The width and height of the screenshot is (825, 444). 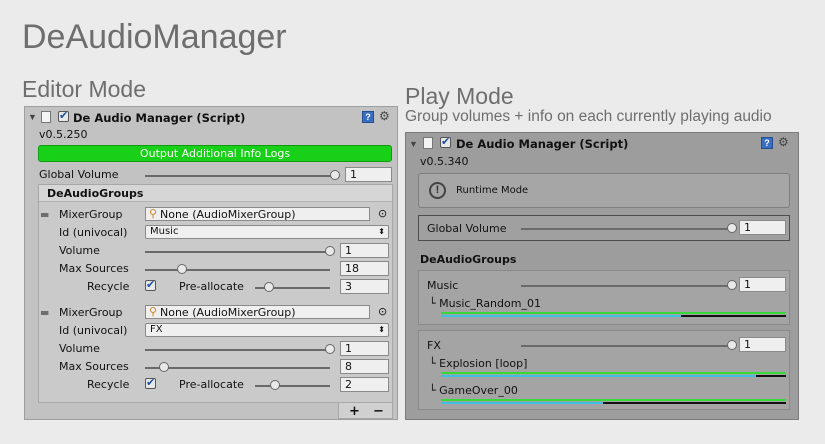 I want to click on output-logs-button: Output Additional Info Logs, so click(x=215, y=153).